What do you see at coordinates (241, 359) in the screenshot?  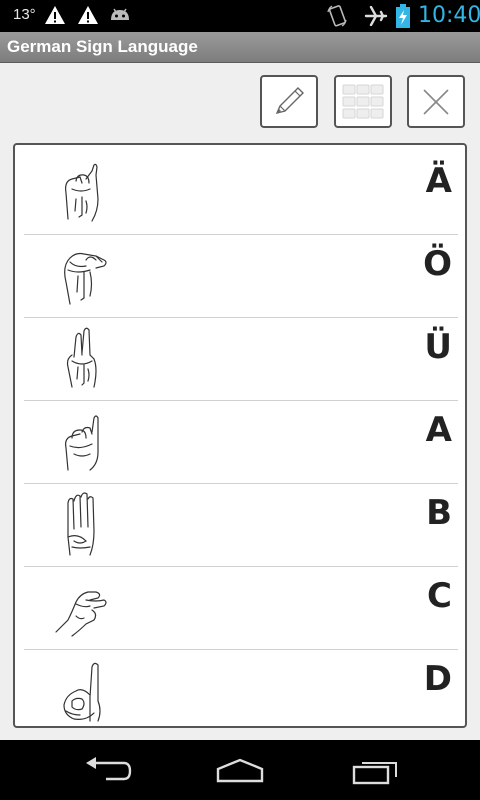 I see `list-item-ue: Ü` at bounding box center [241, 359].